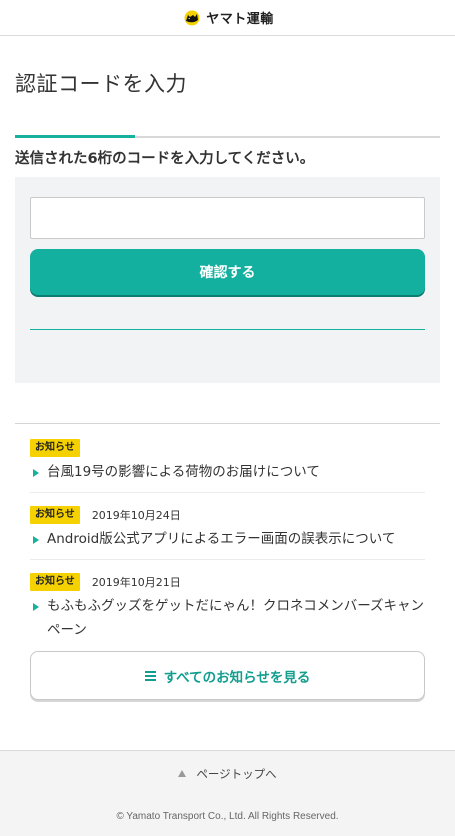 The width and height of the screenshot is (455, 836). What do you see at coordinates (227, 514) in the screenshot?
I see `news-meta: お知らせ 2019年10月24日` at bounding box center [227, 514].